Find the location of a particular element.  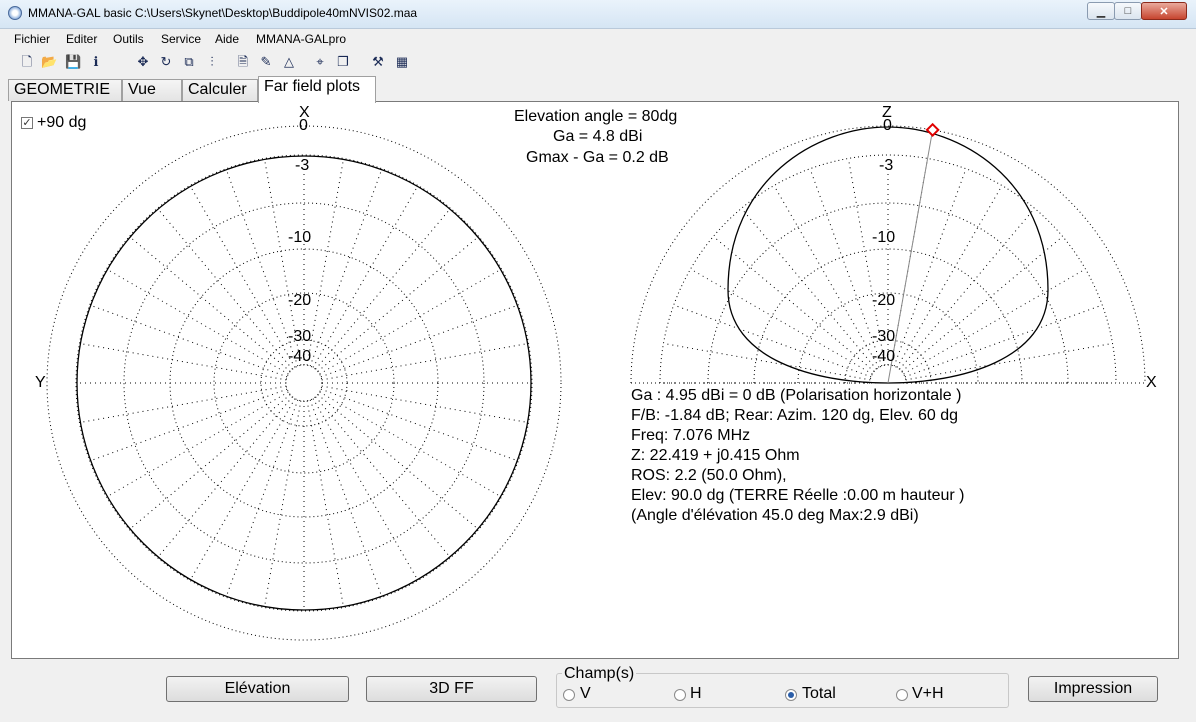

result-freq: Freq: 7.076 MHz is located at coordinates (691, 435).